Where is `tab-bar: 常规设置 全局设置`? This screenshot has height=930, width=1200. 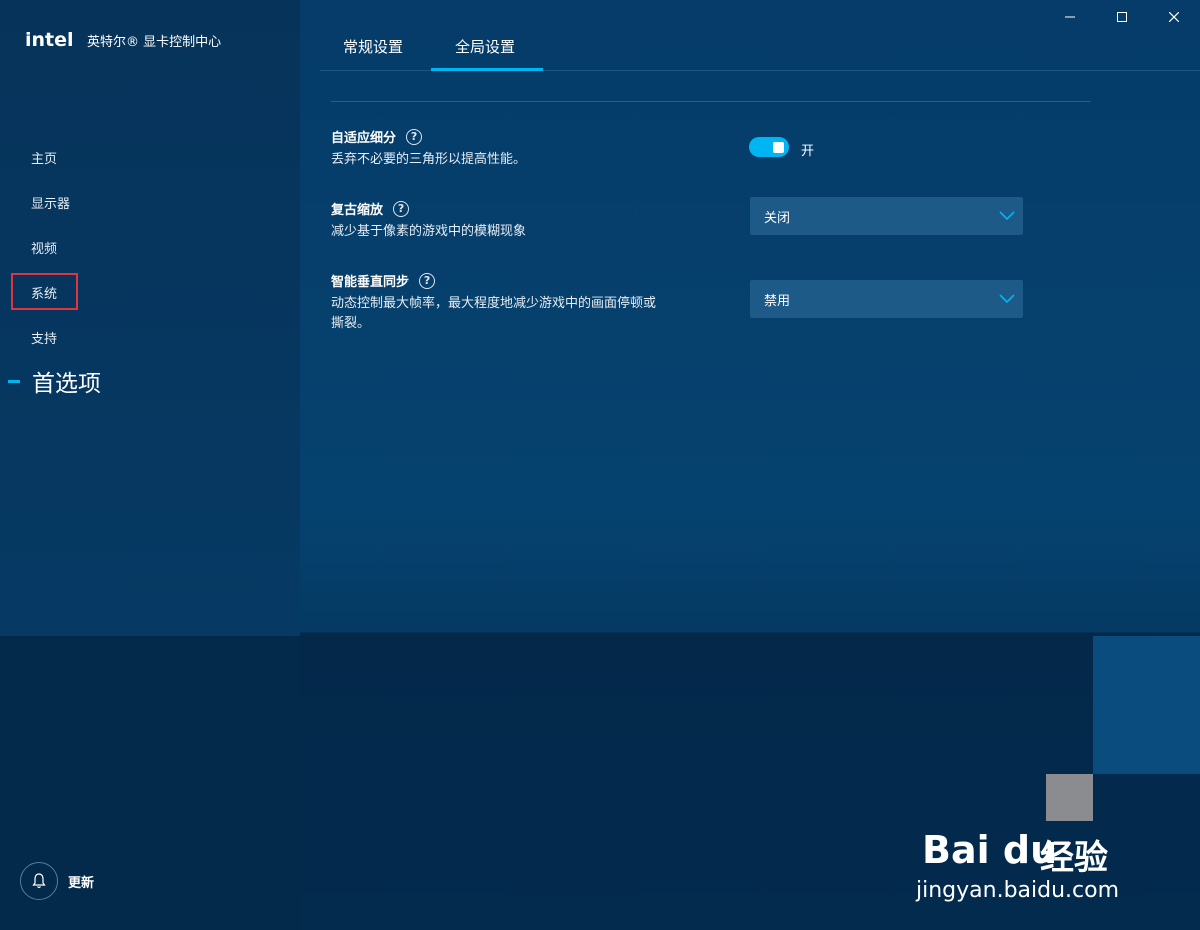 tab-bar: 常规设置 全局设置 is located at coordinates (760, 46).